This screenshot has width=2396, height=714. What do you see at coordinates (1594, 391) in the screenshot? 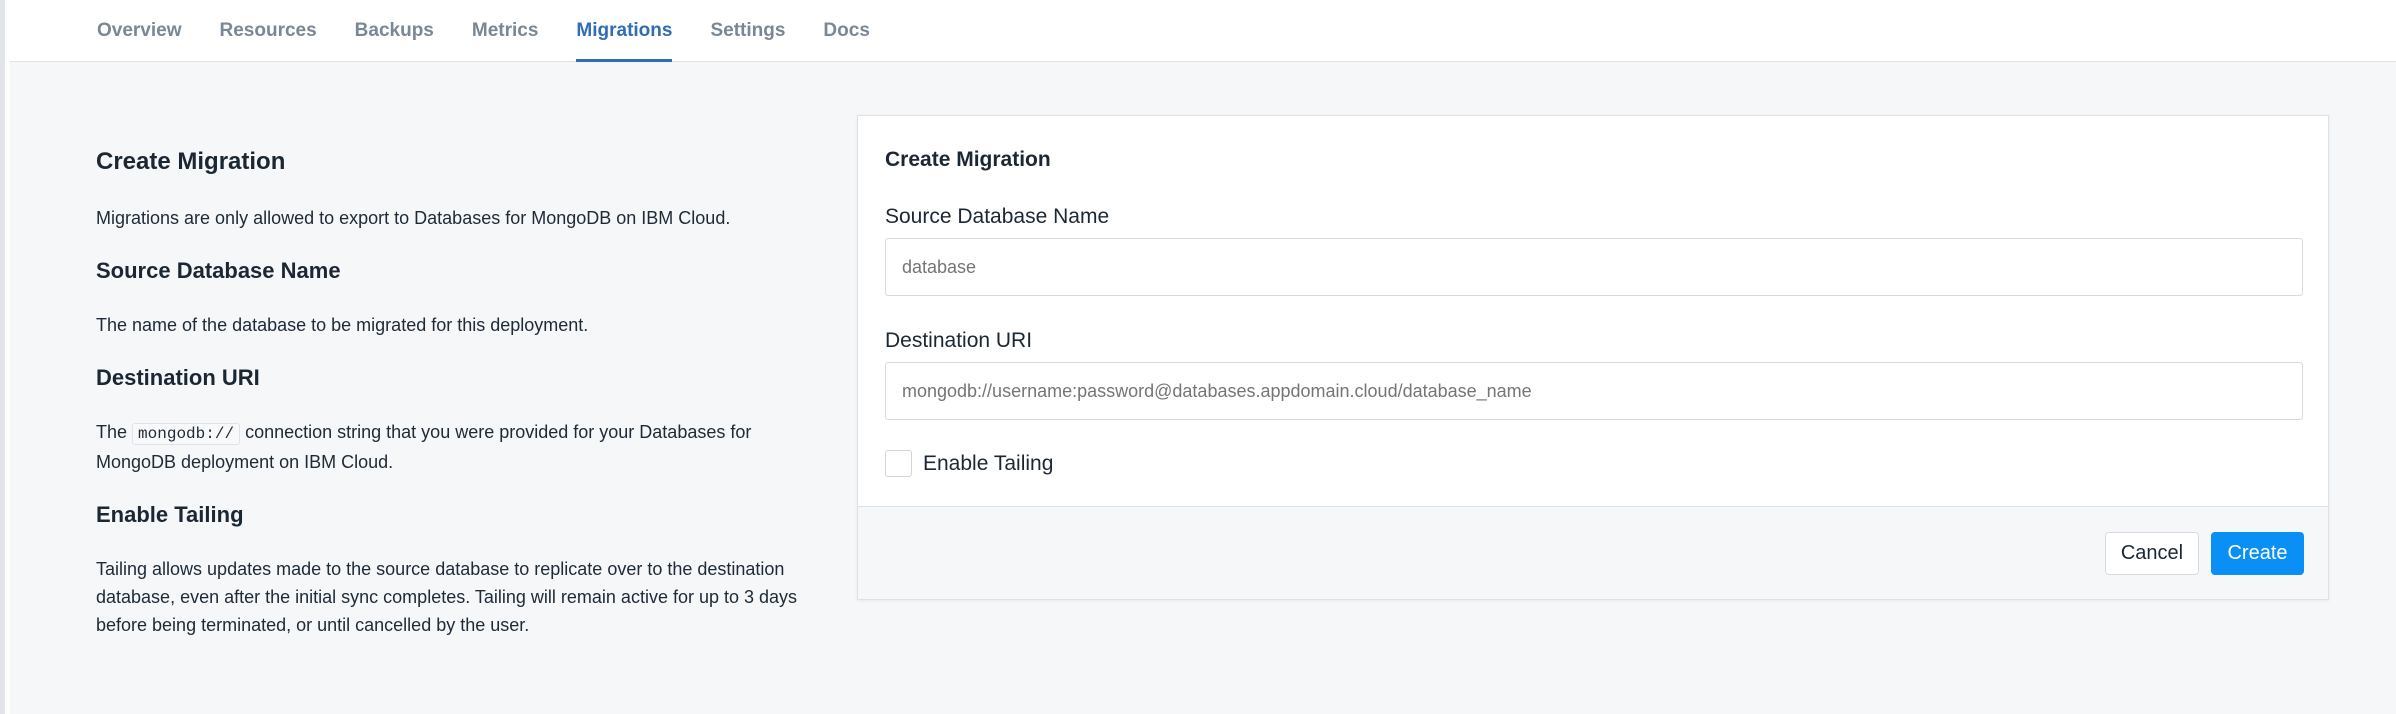
I see `destination-uri-input` at bounding box center [1594, 391].